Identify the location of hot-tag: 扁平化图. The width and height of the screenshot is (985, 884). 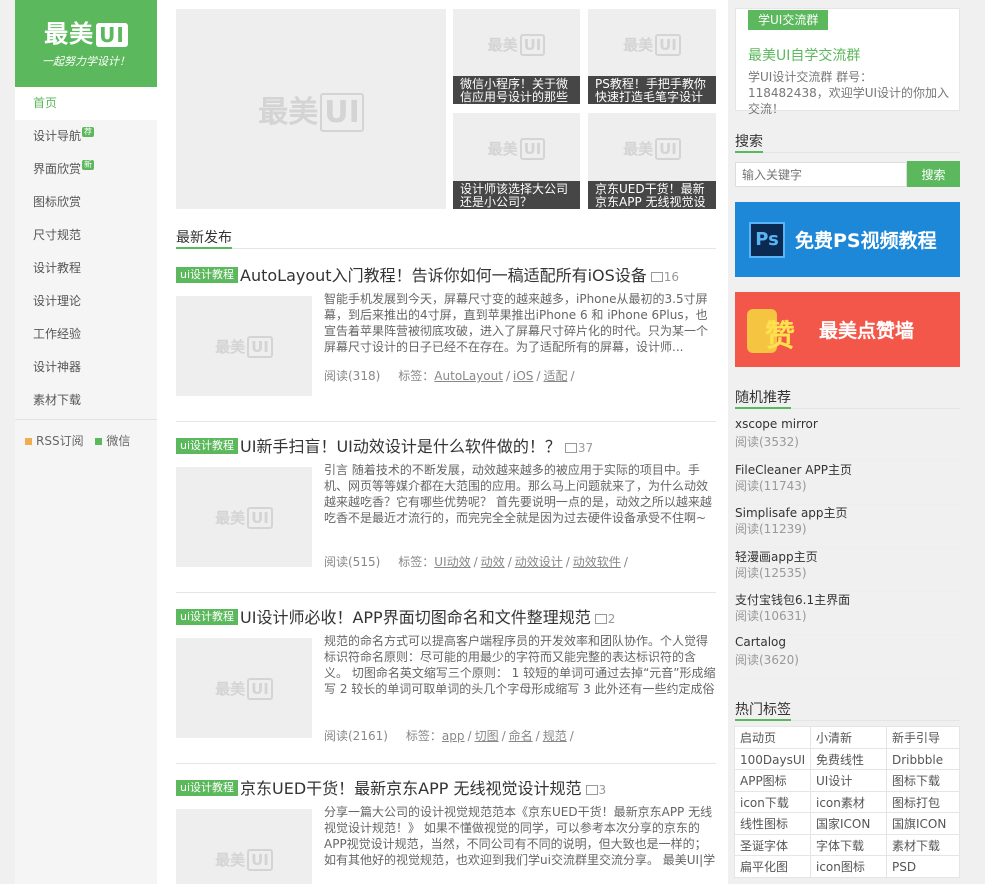
(772, 866).